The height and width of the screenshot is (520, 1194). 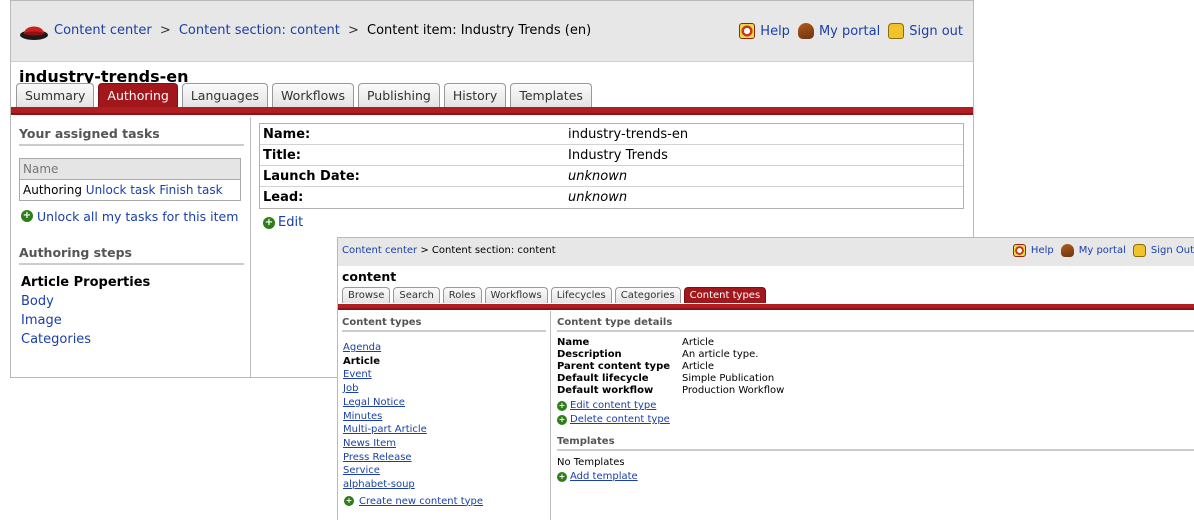 What do you see at coordinates (446, 389) in the screenshot?
I see `content-type-job: Job` at bounding box center [446, 389].